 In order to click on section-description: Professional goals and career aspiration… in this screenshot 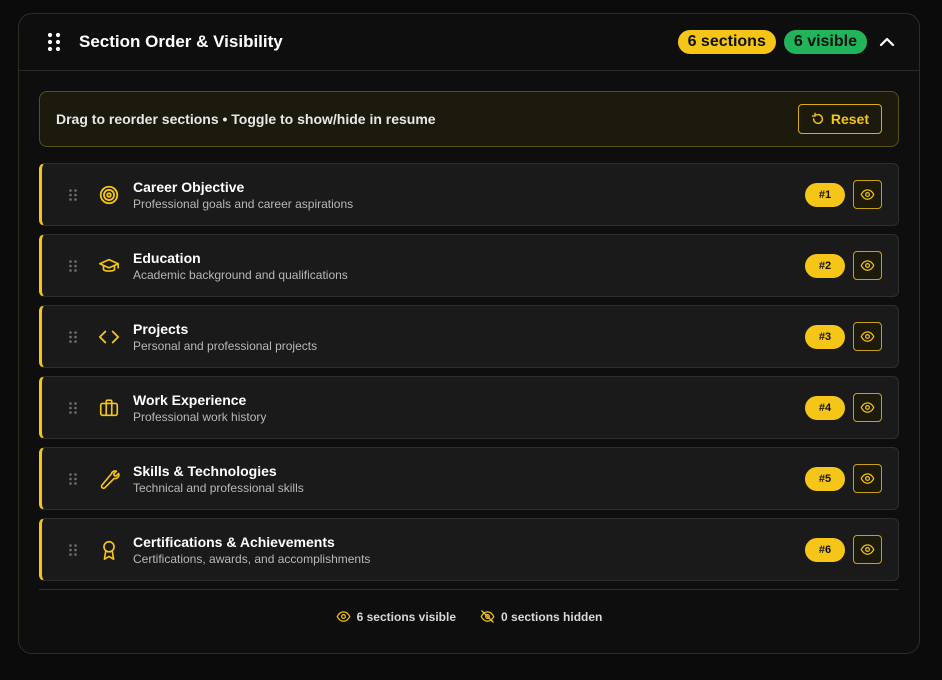, I will do `click(243, 203)`.